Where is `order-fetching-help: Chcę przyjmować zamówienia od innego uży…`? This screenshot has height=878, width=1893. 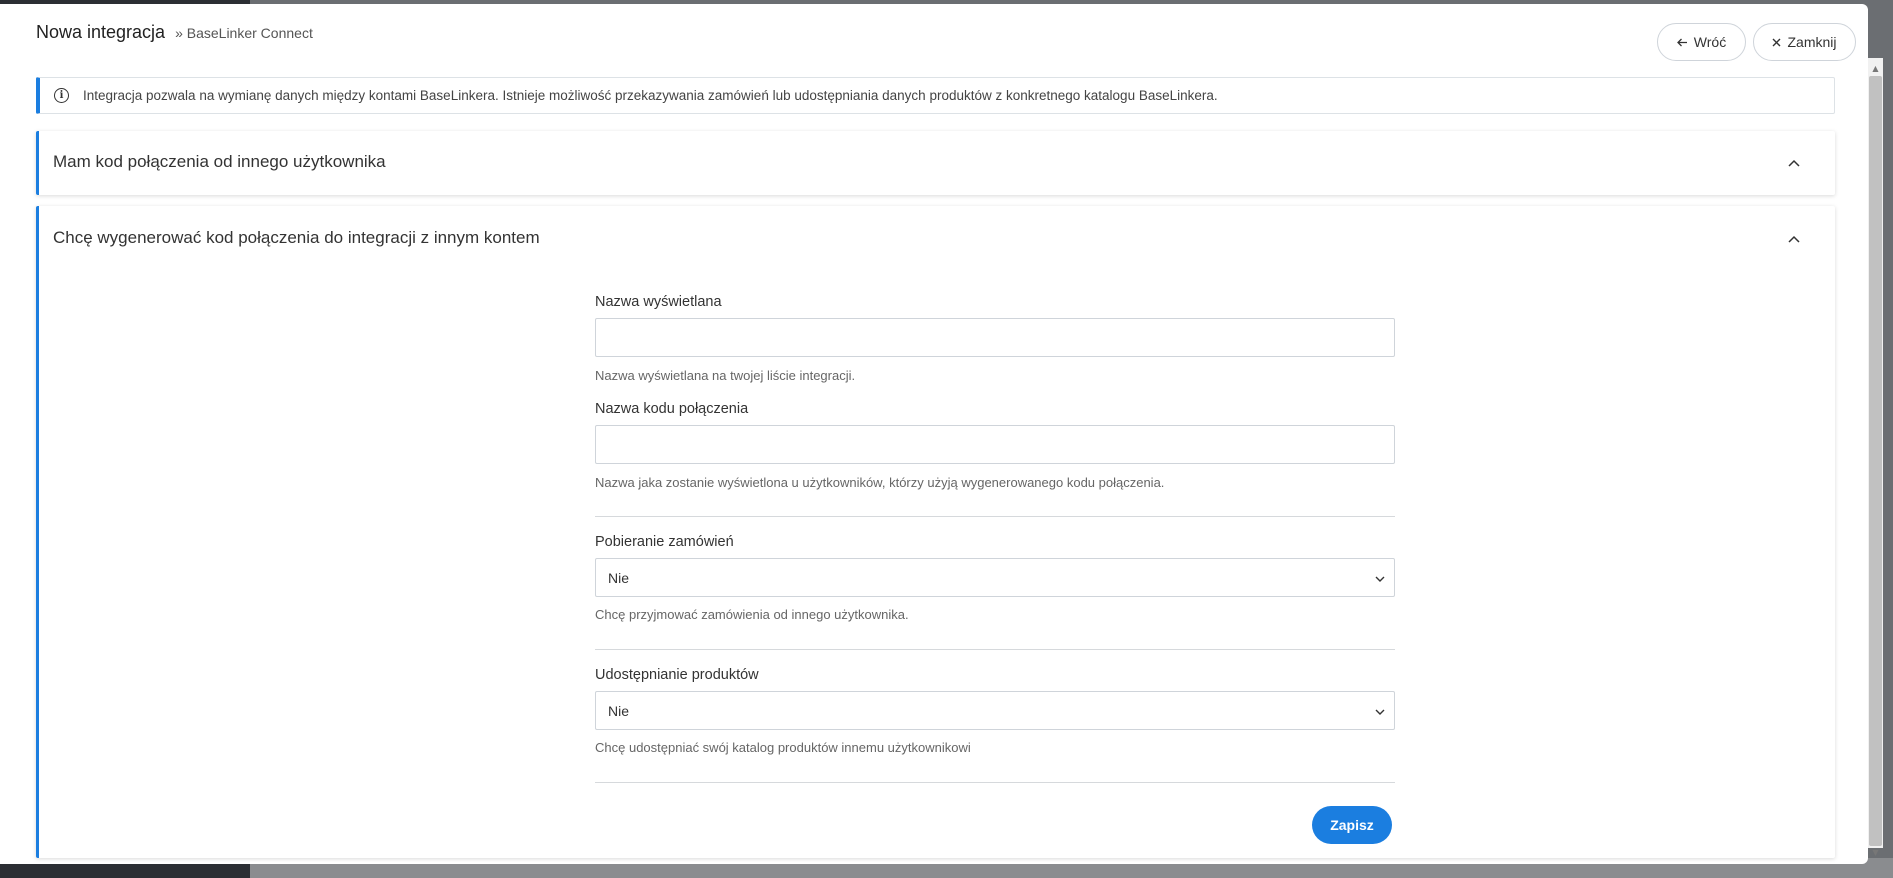
order-fetching-help: Chcę przyjmować zamówienia od innego uży… is located at coordinates (752, 614).